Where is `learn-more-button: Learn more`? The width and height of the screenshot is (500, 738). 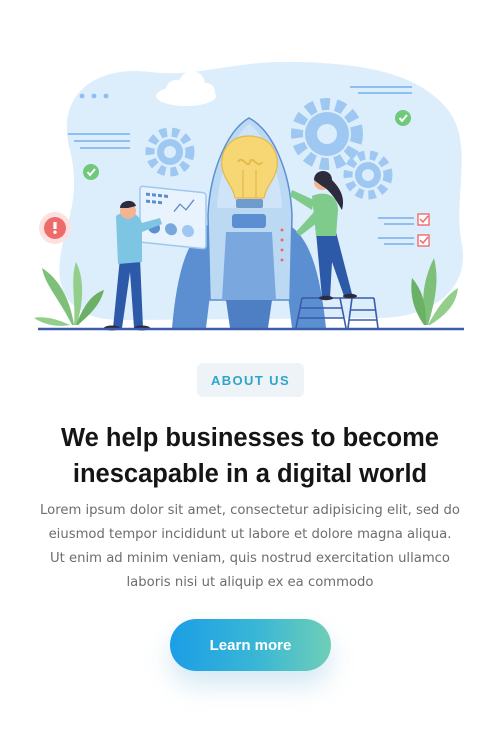 learn-more-button: Learn more is located at coordinates (250, 645).